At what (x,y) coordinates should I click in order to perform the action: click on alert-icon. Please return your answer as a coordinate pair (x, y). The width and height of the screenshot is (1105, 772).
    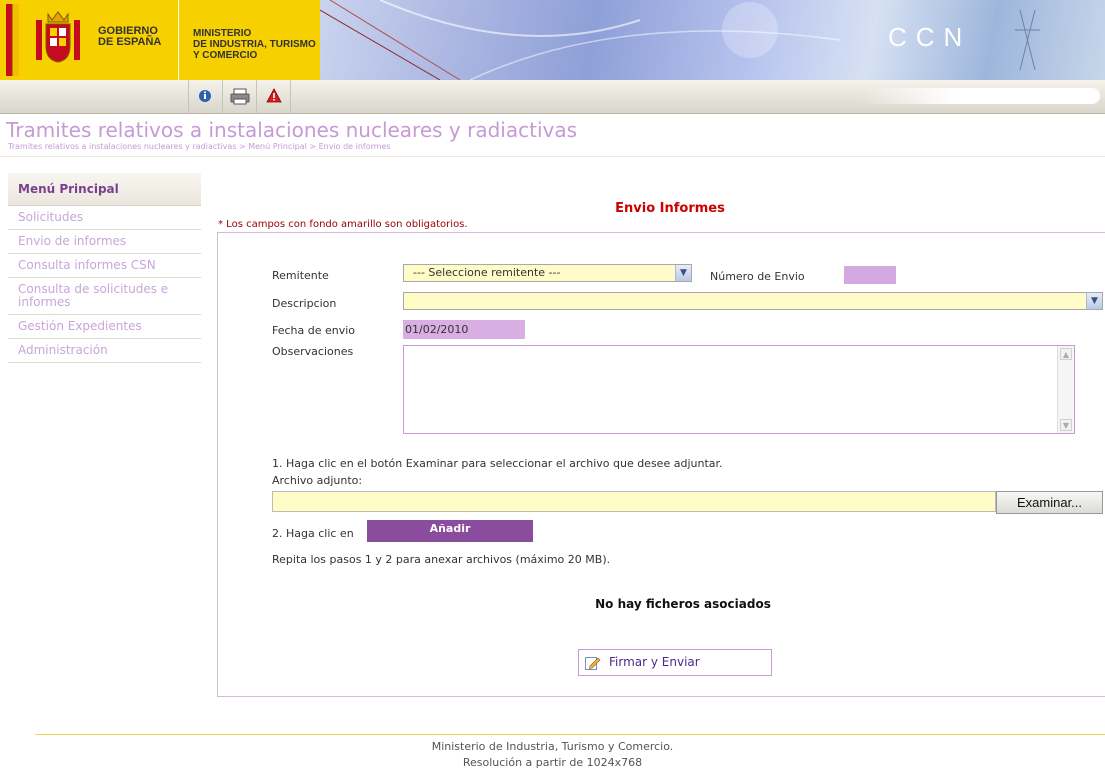
    Looking at the image, I should click on (274, 95).